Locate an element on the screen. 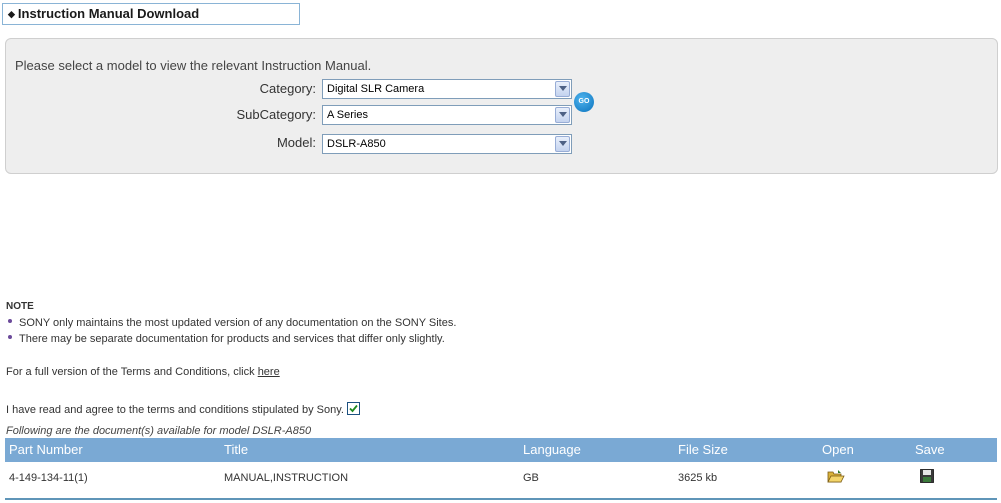  column-header-file-size: File Size is located at coordinates (703, 449).